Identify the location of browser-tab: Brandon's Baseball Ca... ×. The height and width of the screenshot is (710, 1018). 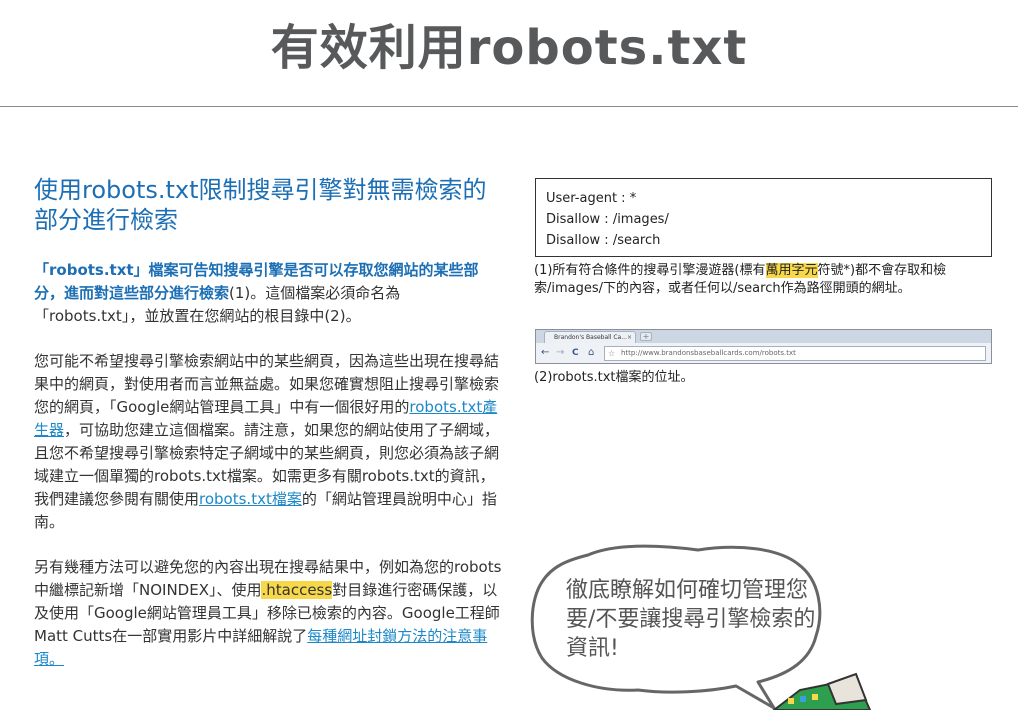
(590, 337).